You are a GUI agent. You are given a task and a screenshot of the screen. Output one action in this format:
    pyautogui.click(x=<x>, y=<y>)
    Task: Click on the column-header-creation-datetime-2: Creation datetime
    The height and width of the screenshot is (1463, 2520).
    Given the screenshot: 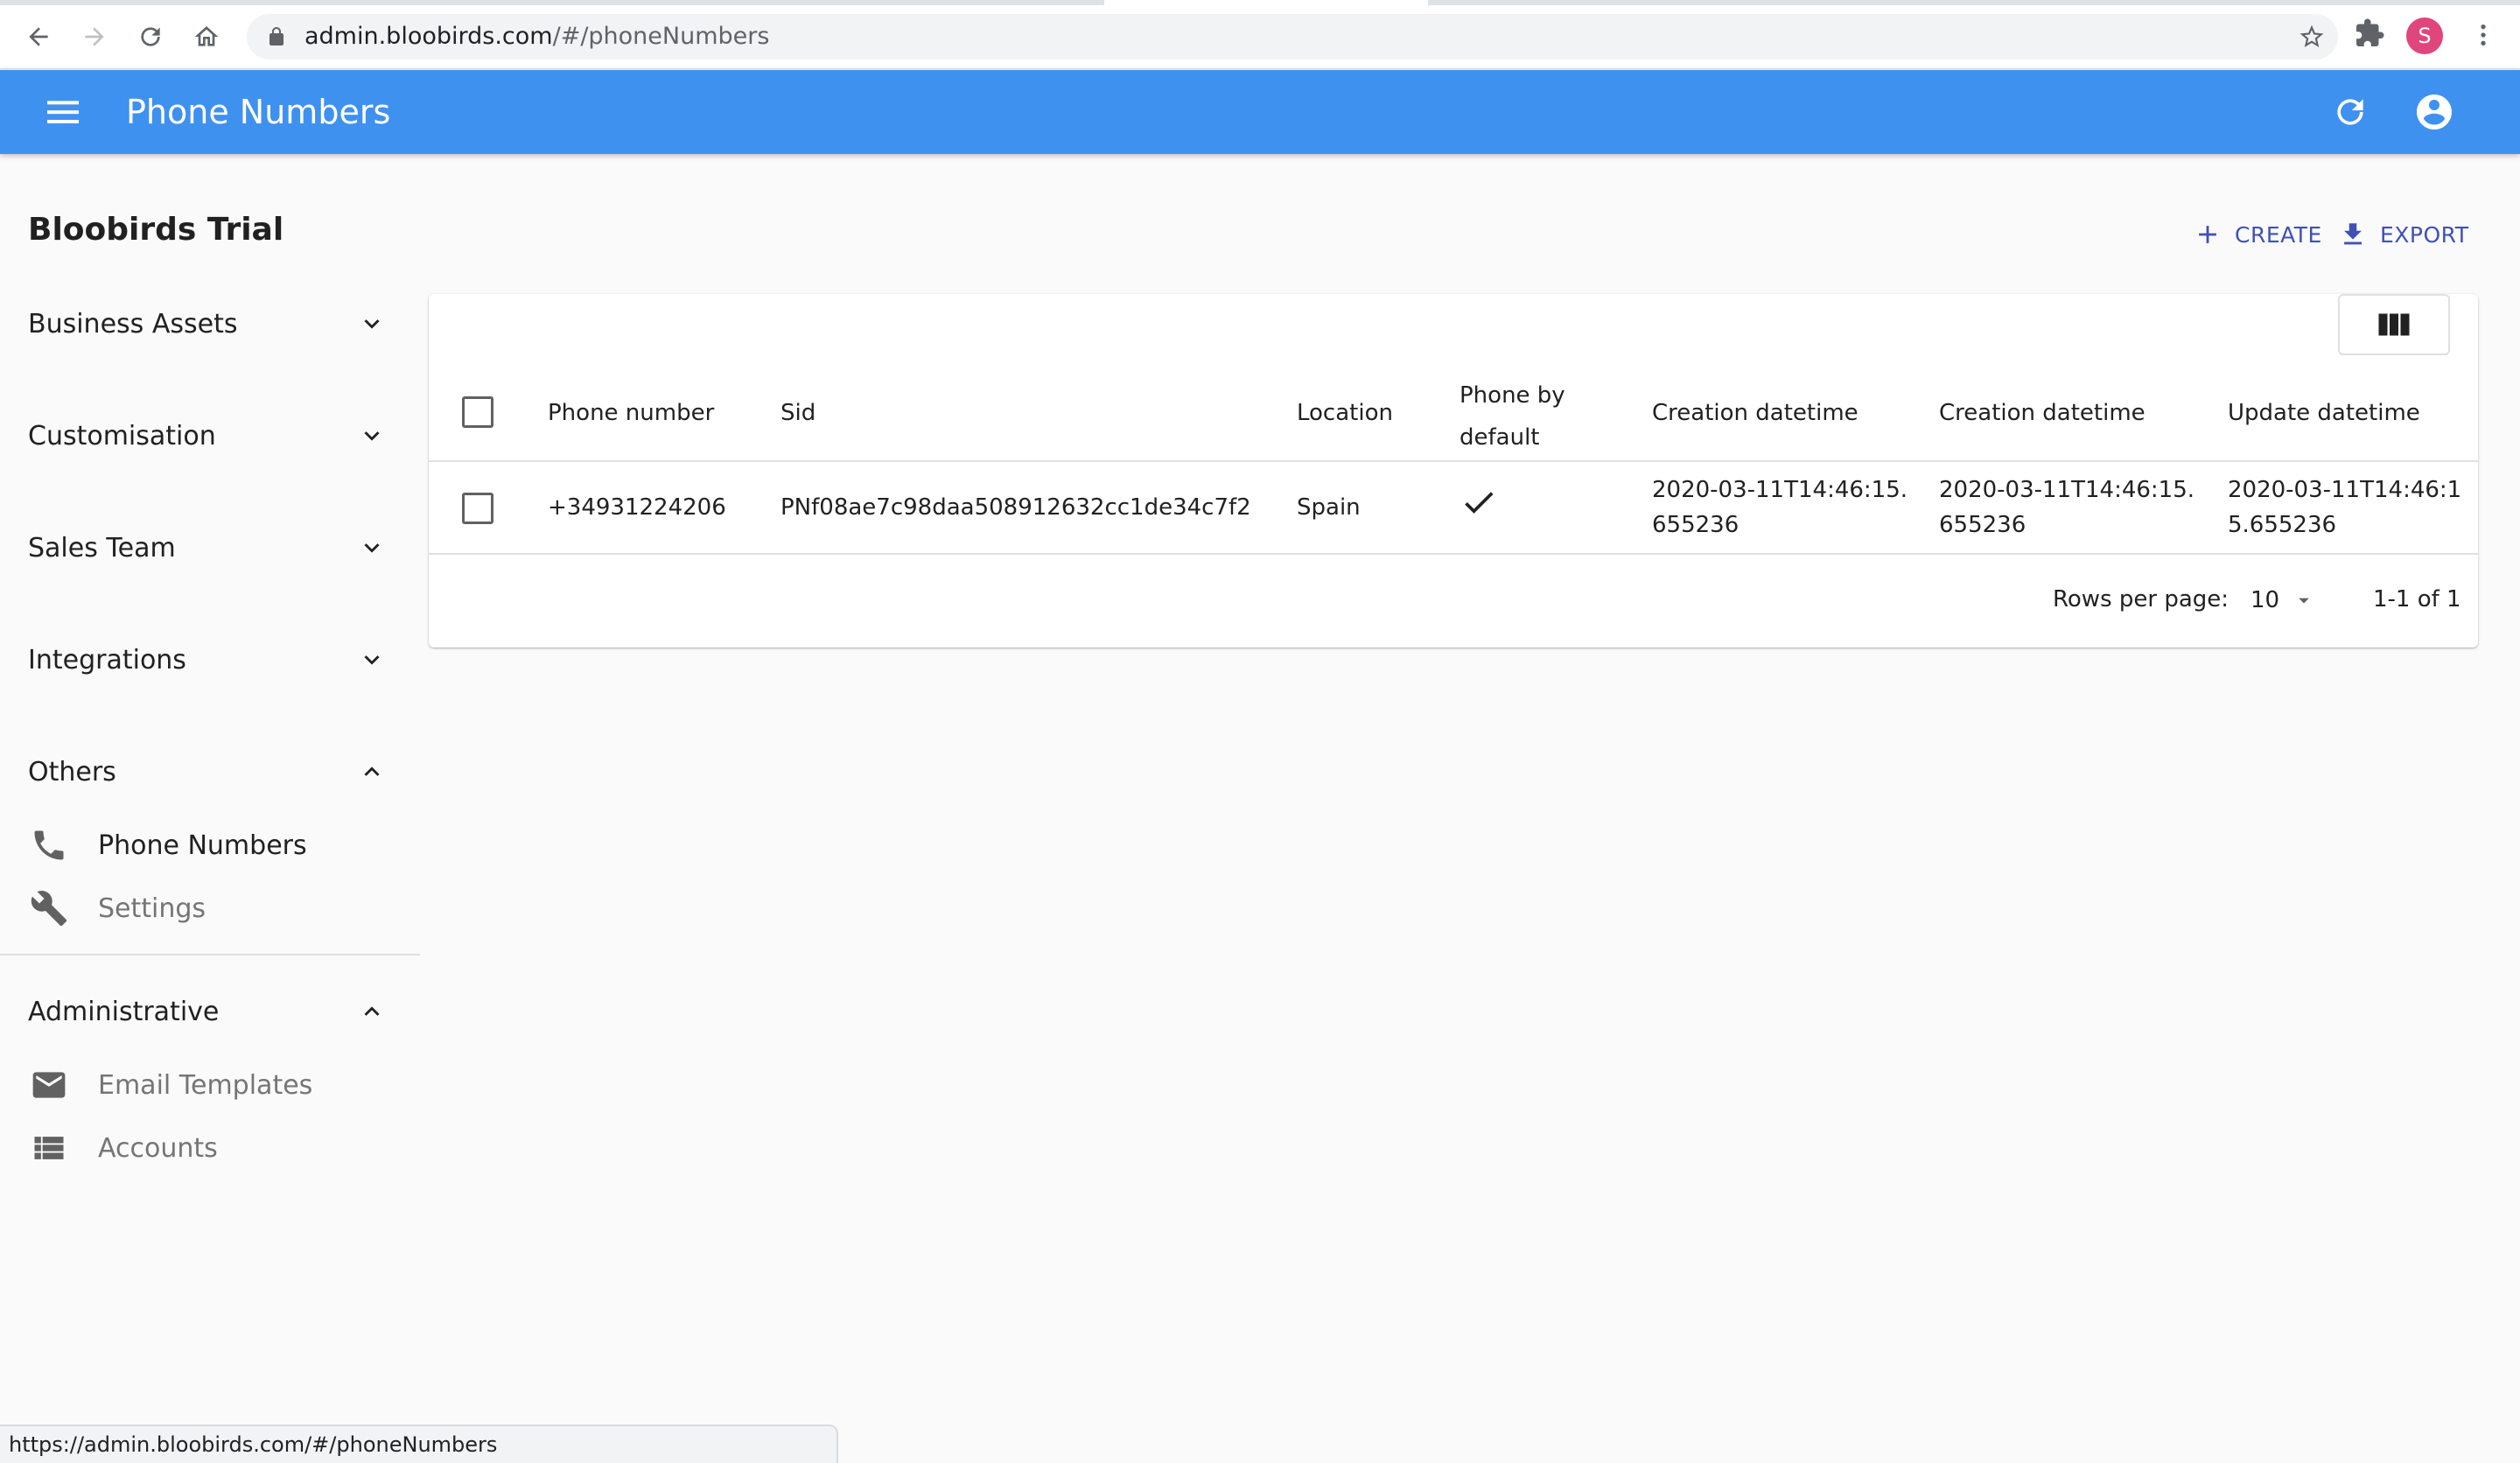 What is the action you would take?
    pyautogui.click(x=2042, y=413)
    